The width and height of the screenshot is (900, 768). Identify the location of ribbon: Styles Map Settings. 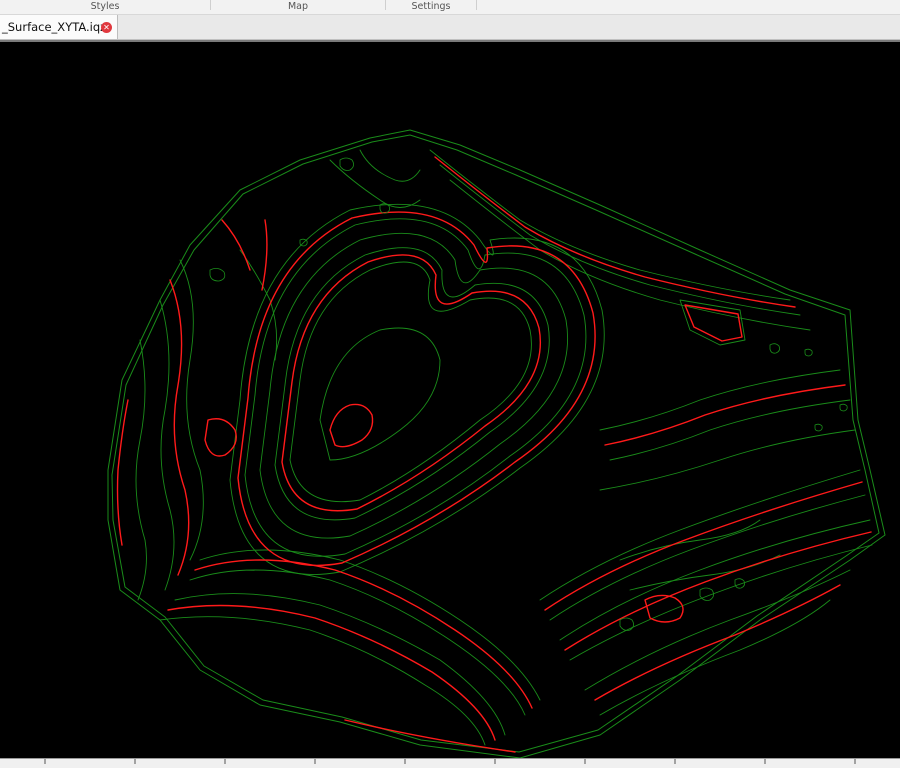
(450, 7).